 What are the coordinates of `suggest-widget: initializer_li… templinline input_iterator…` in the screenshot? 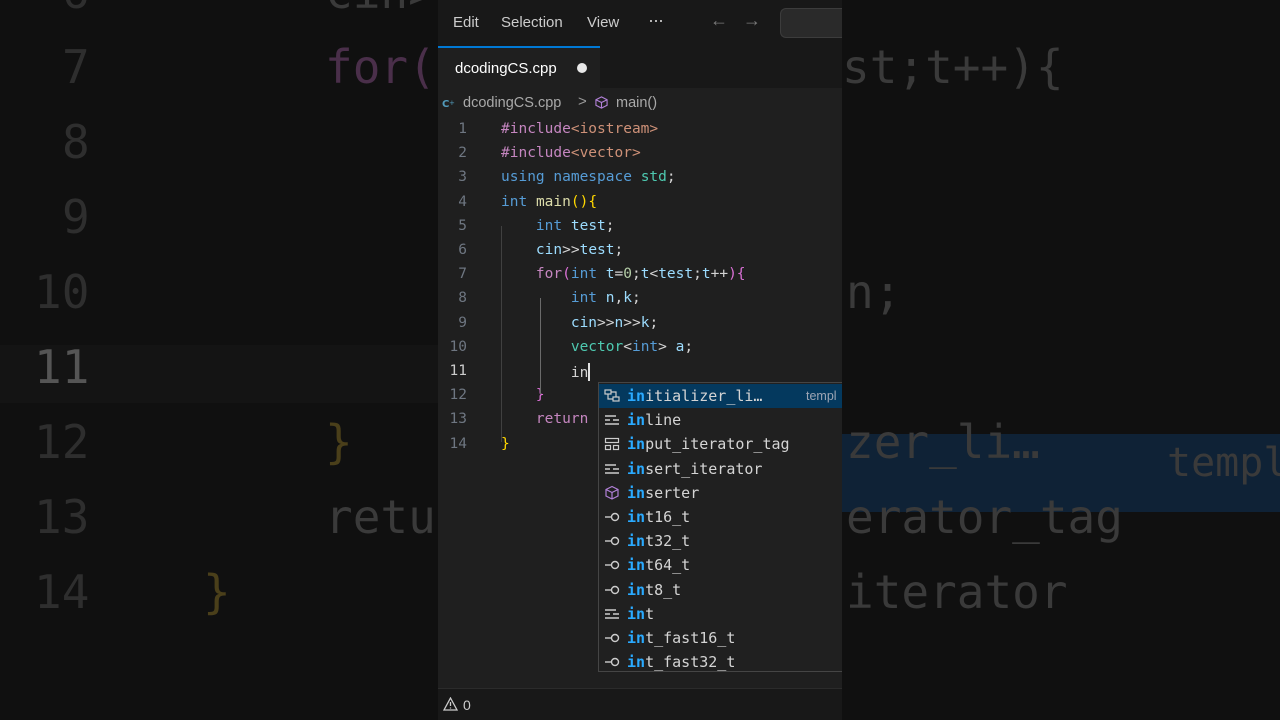 It's located at (720, 527).